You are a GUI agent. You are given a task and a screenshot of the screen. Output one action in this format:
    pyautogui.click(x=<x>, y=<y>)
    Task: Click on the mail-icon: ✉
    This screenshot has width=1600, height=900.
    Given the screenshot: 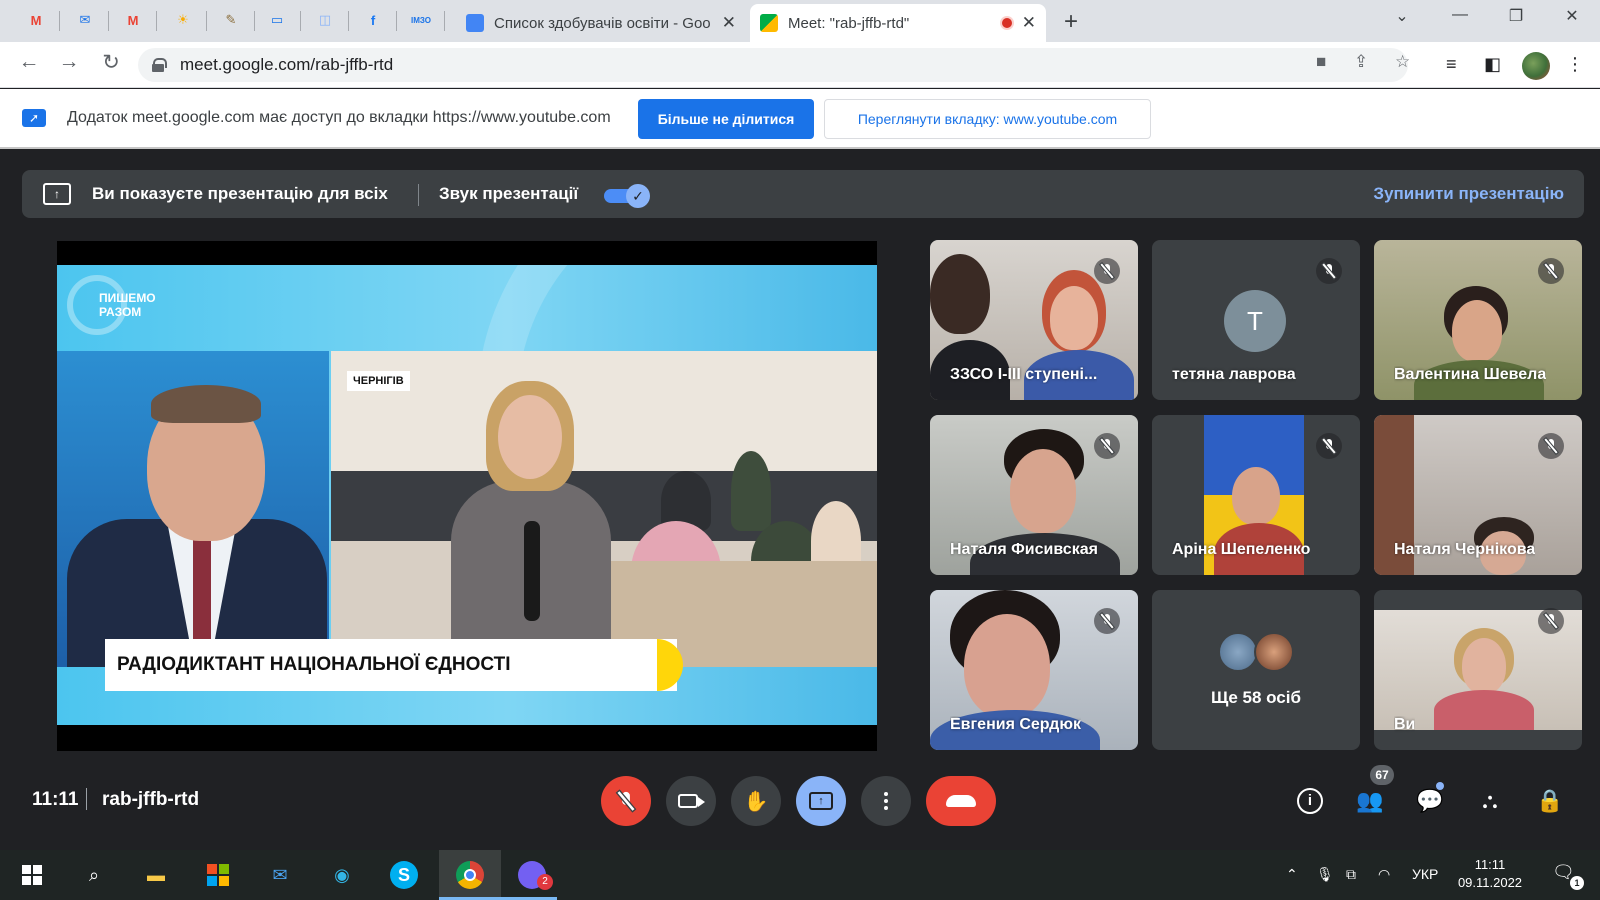 What is the action you would take?
    pyautogui.click(x=280, y=875)
    